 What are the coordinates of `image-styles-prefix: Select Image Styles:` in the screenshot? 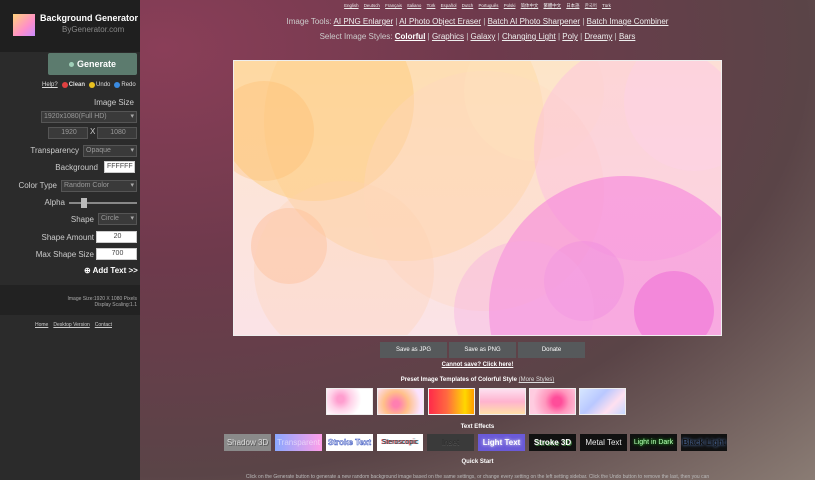 It's located at (356, 36).